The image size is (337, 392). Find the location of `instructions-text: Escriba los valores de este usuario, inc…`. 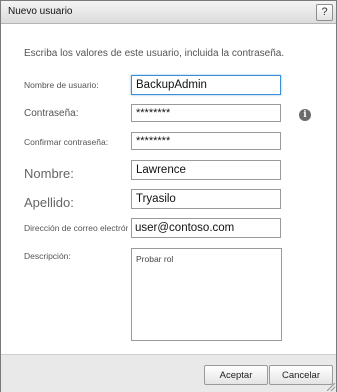

instructions-text: Escriba los valores de este usuario, inc… is located at coordinates (154, 53).